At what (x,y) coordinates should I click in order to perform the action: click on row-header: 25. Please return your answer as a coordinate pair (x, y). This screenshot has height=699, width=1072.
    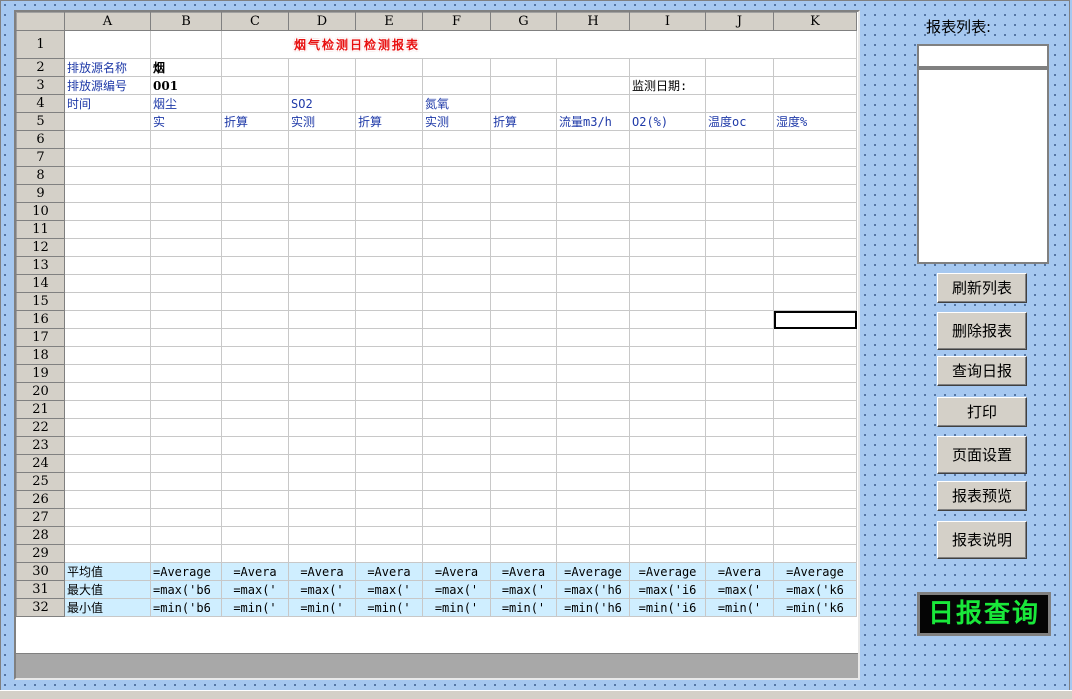
    Looking at the image, I should click on (40, 481).